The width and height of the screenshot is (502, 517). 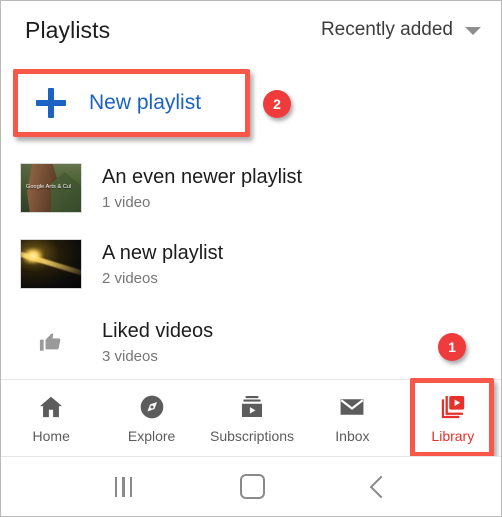 What do you see at coordinates (158, 331) in the screenshot?
I see `playlist-title: Liked videos` at bounding box center [158, 331].